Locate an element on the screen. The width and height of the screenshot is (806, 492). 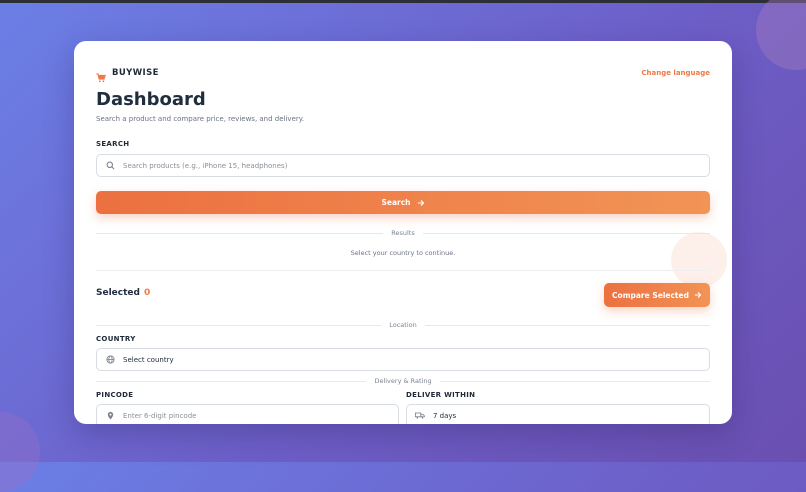
shopping-cart-icon is located at coordinates (101, 75).